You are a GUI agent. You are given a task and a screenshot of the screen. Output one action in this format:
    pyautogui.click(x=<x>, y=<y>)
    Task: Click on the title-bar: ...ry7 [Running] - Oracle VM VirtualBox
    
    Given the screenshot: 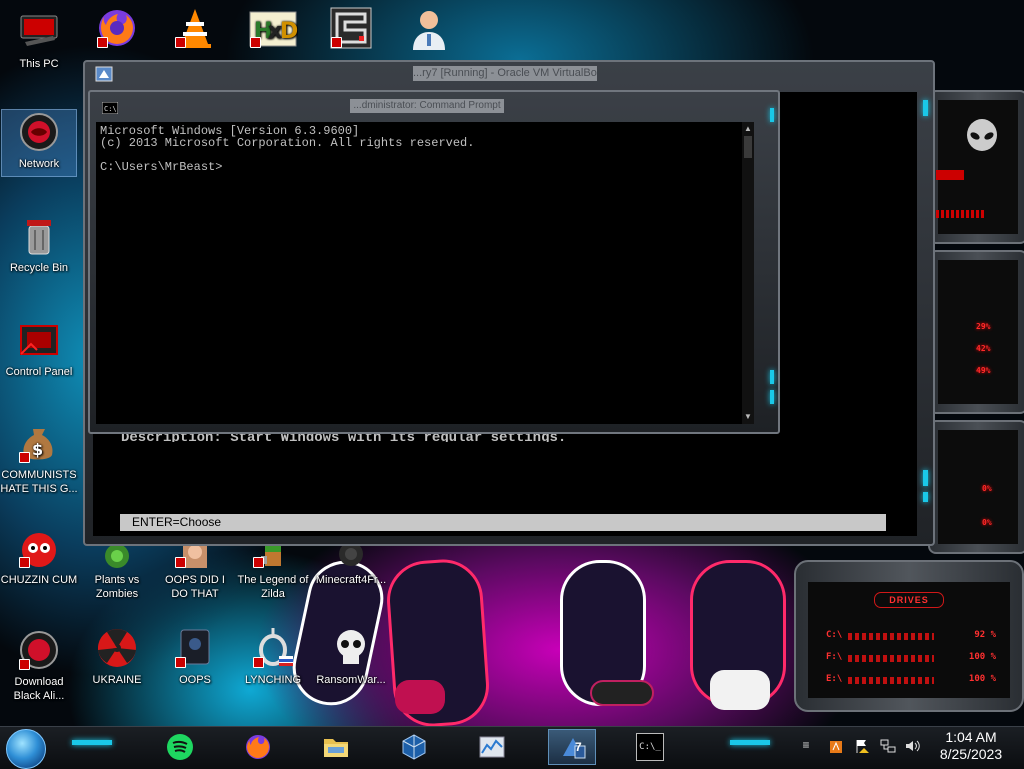 What is the action you would take?
    pyautogui.click(x=509, y=76)
    